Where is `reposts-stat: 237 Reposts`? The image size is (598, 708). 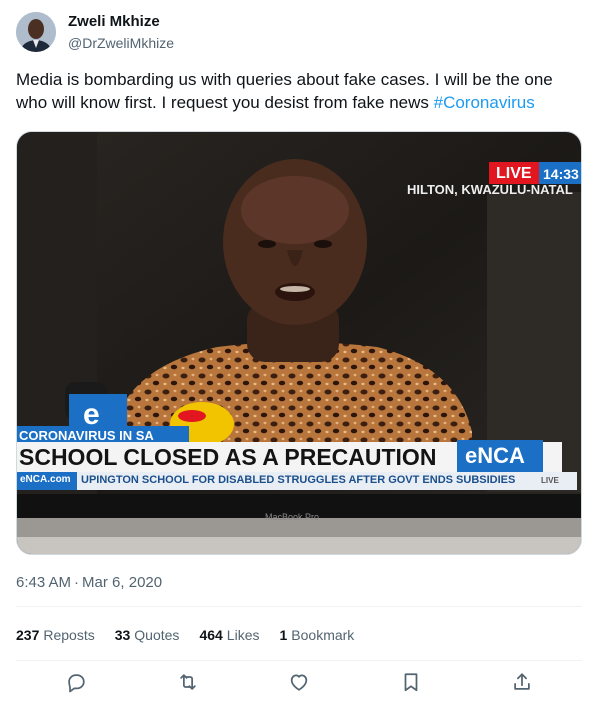
reposts-stat: 237 Reposts is located at coordinates (55, 635).